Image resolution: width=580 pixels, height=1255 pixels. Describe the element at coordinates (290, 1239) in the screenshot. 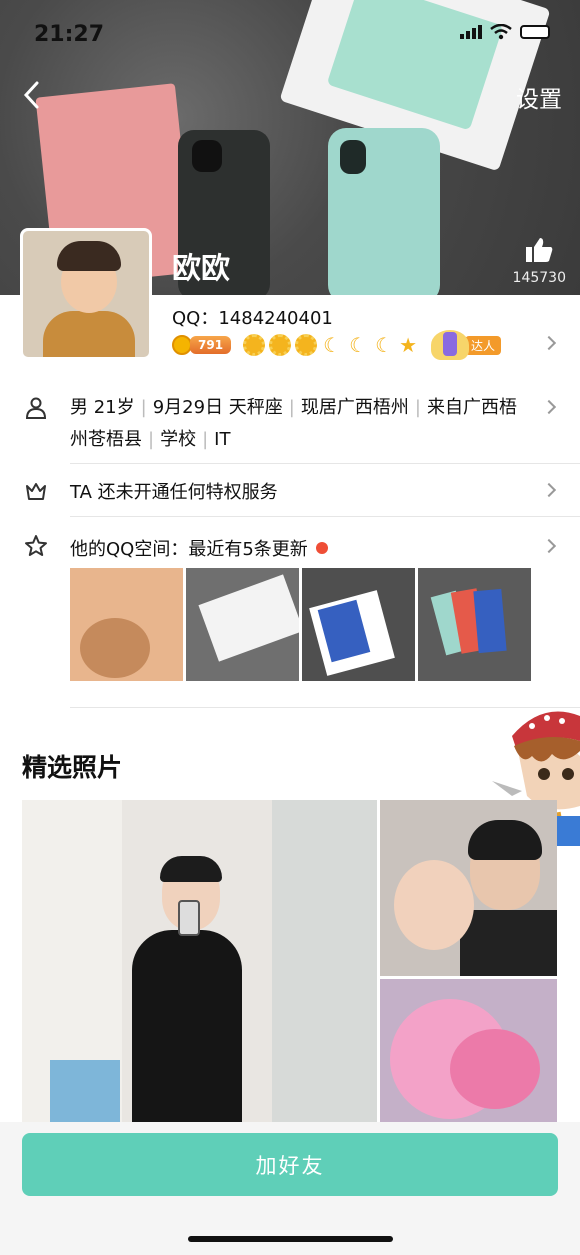

I see `home-indicator` at that location.